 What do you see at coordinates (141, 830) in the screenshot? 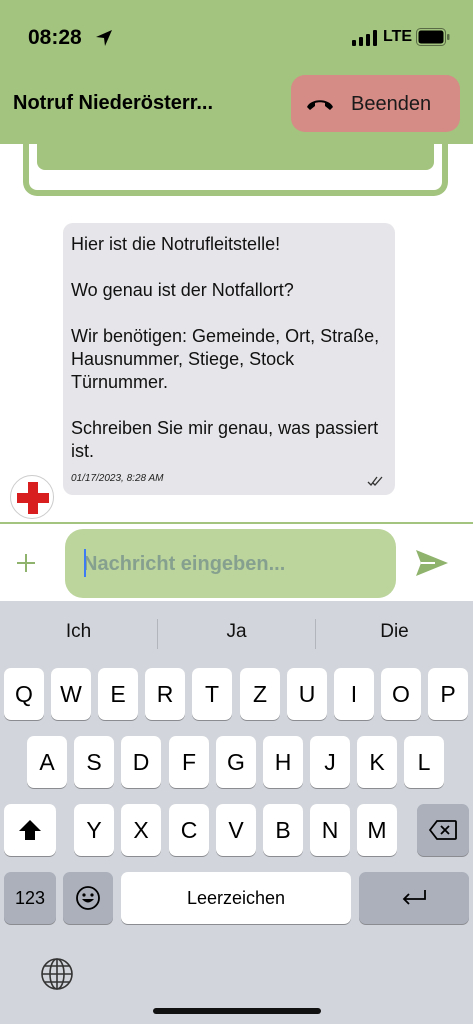
I see `key-x: X` at bounding box center [141, 830].